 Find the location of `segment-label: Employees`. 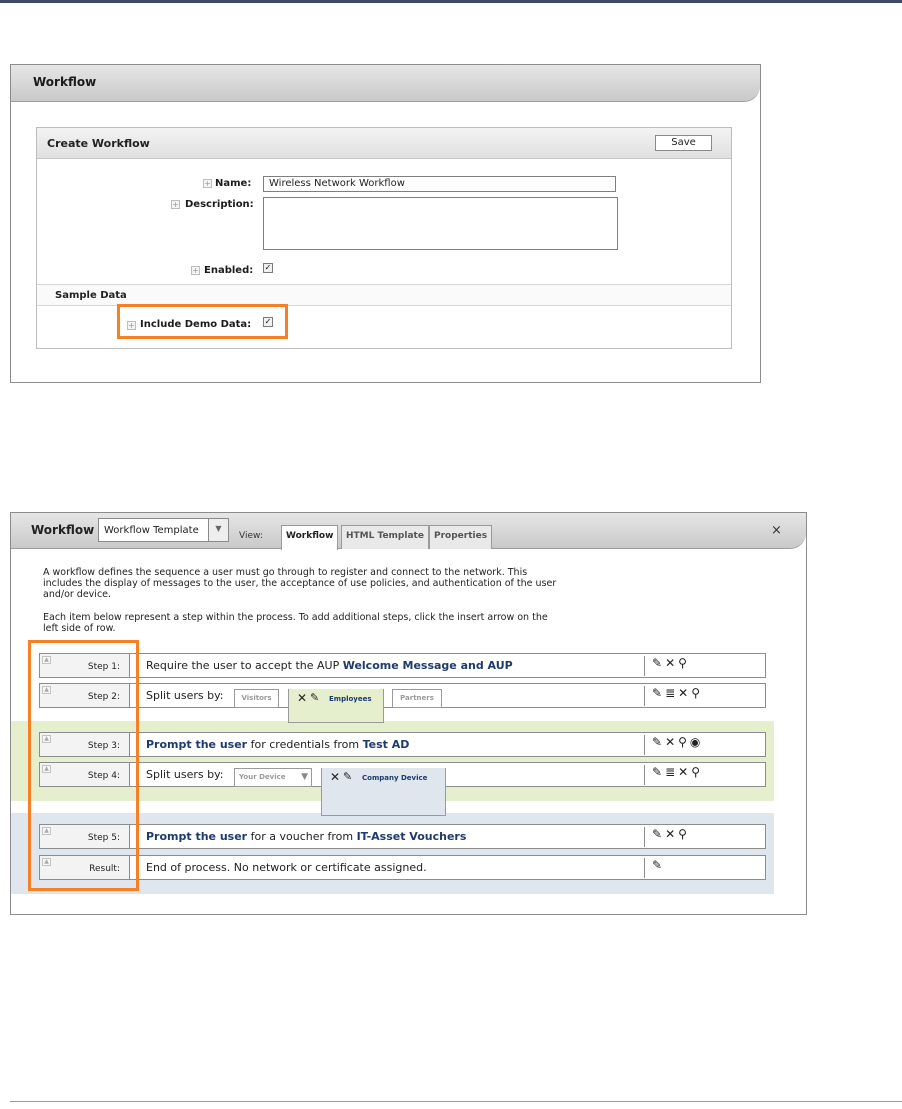

segment-label: Employees is located at coordinates (350, 699).